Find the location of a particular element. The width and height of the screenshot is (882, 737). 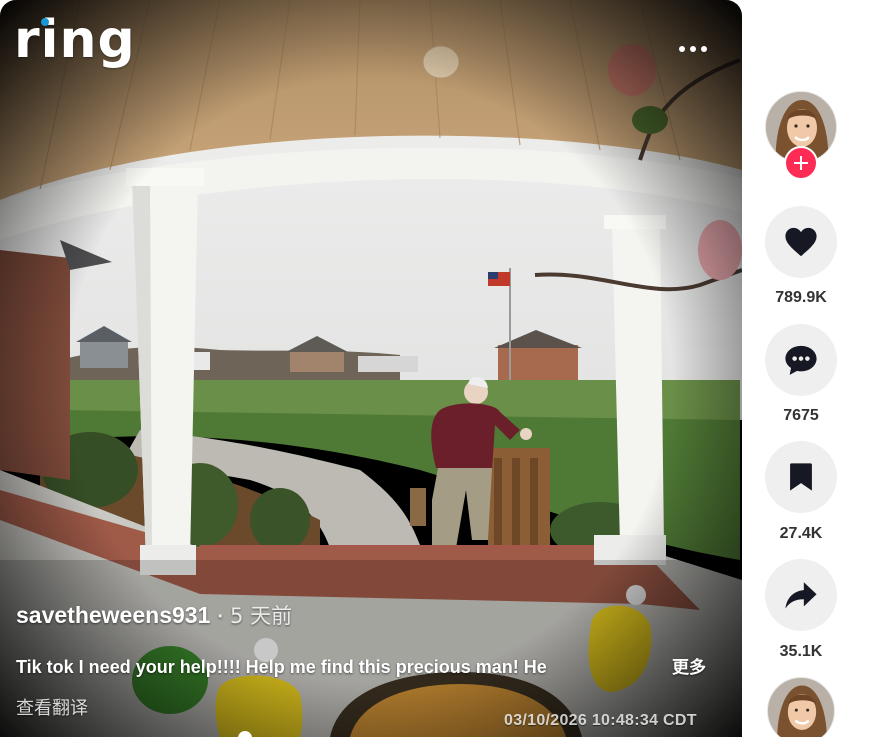

comment-button is located at coordinates (801, 360).